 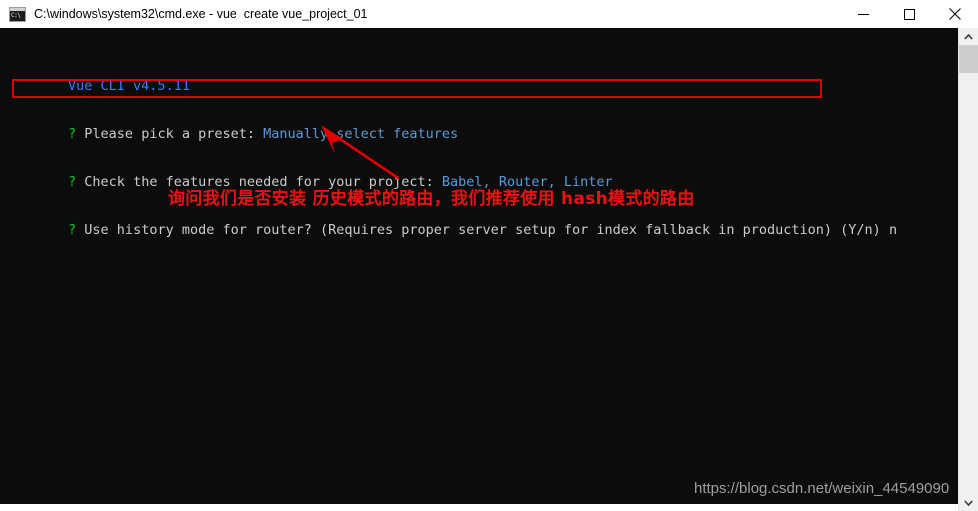 I want to click on vertical-scrollbar, so click(x=968, y=269).